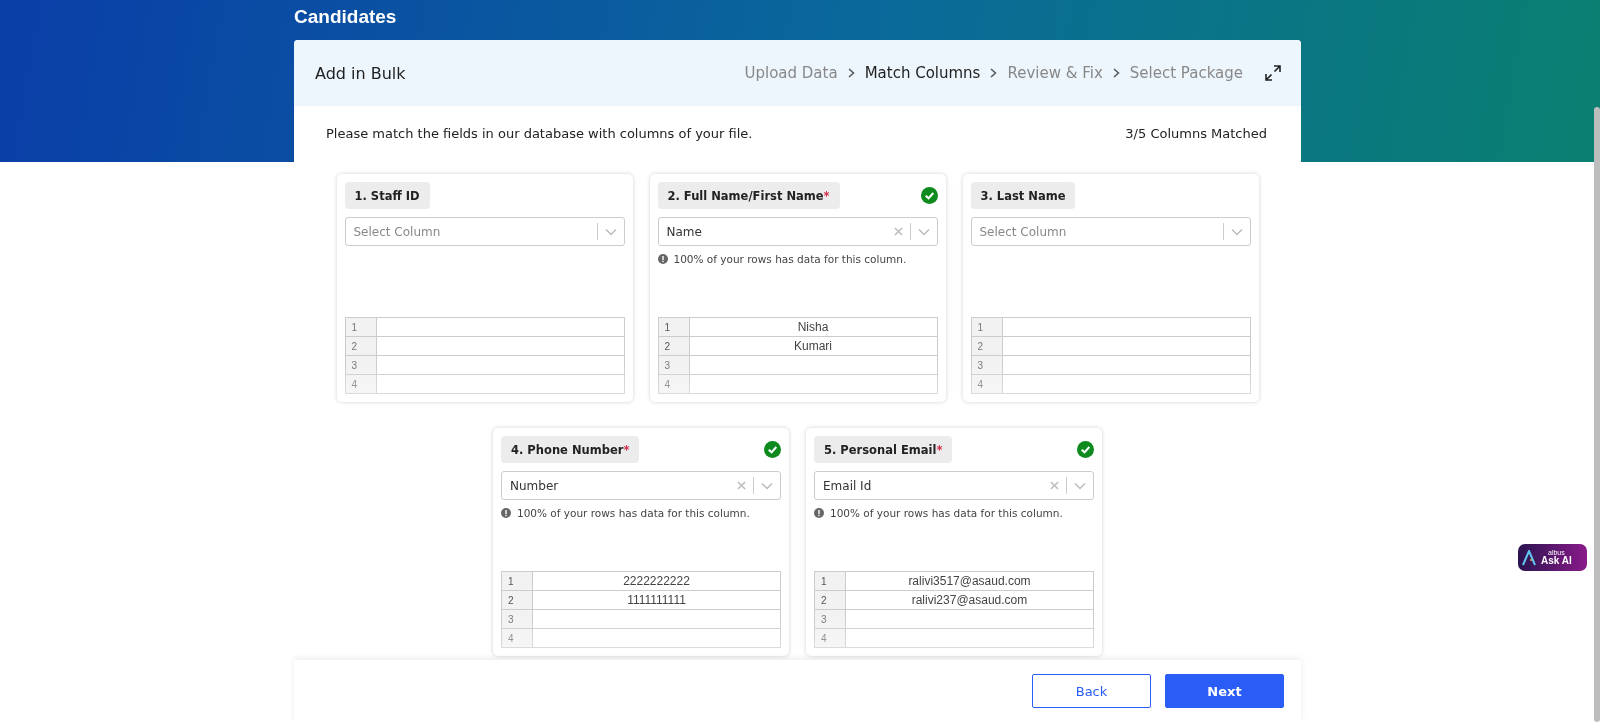 The height and width of the screenshot is (722, 1600). What do you see at coordinates (922, 73) in the screenshot?
I see `step-tab: Match Columns` at bounding box center [922, 73].